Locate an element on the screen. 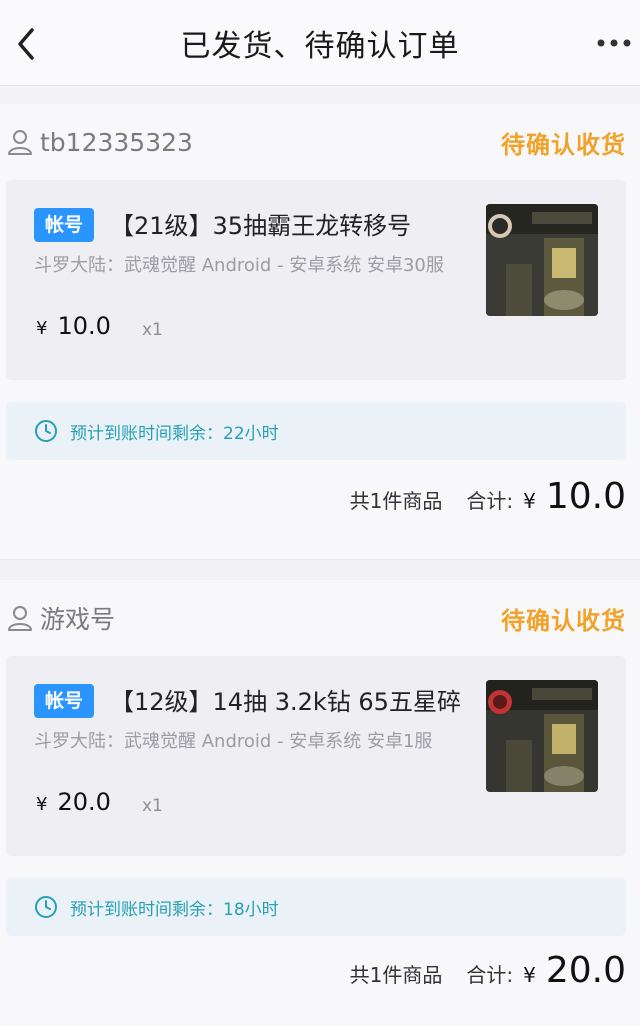 This screenshot has width=640, height=1026. product-title: 【12级】14抽 3.2k钻 65五星碎 is located at coordinates (285, 702).